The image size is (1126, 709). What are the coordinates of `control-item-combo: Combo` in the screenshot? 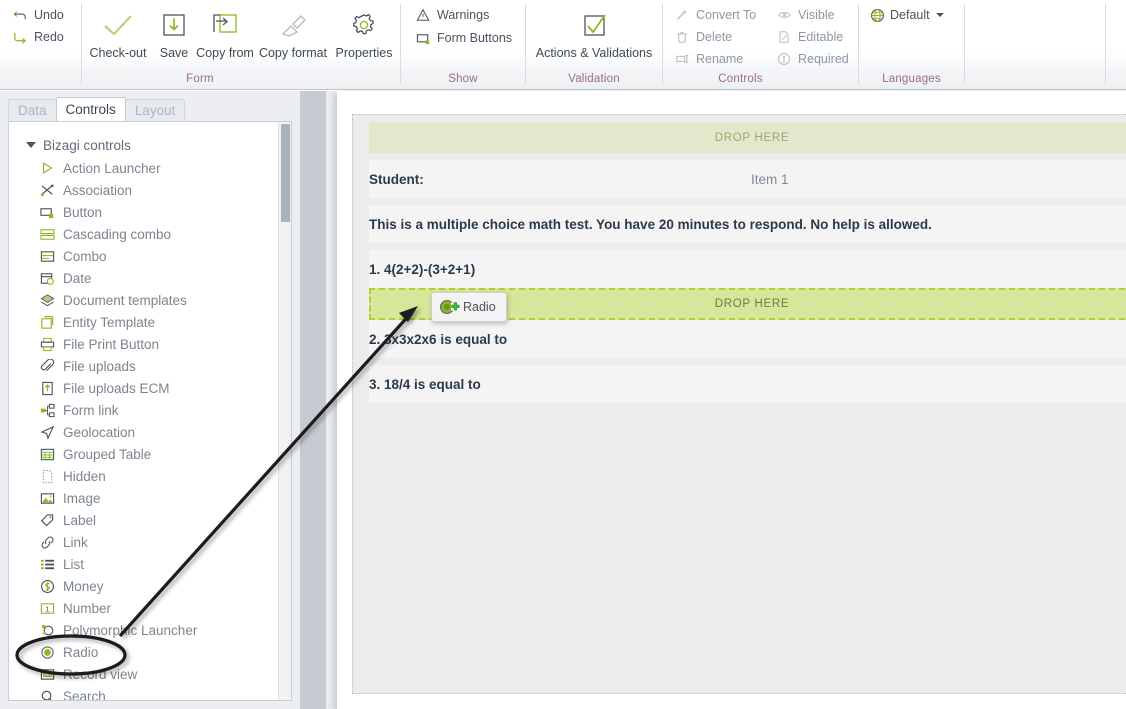 It's located at (143, 256).